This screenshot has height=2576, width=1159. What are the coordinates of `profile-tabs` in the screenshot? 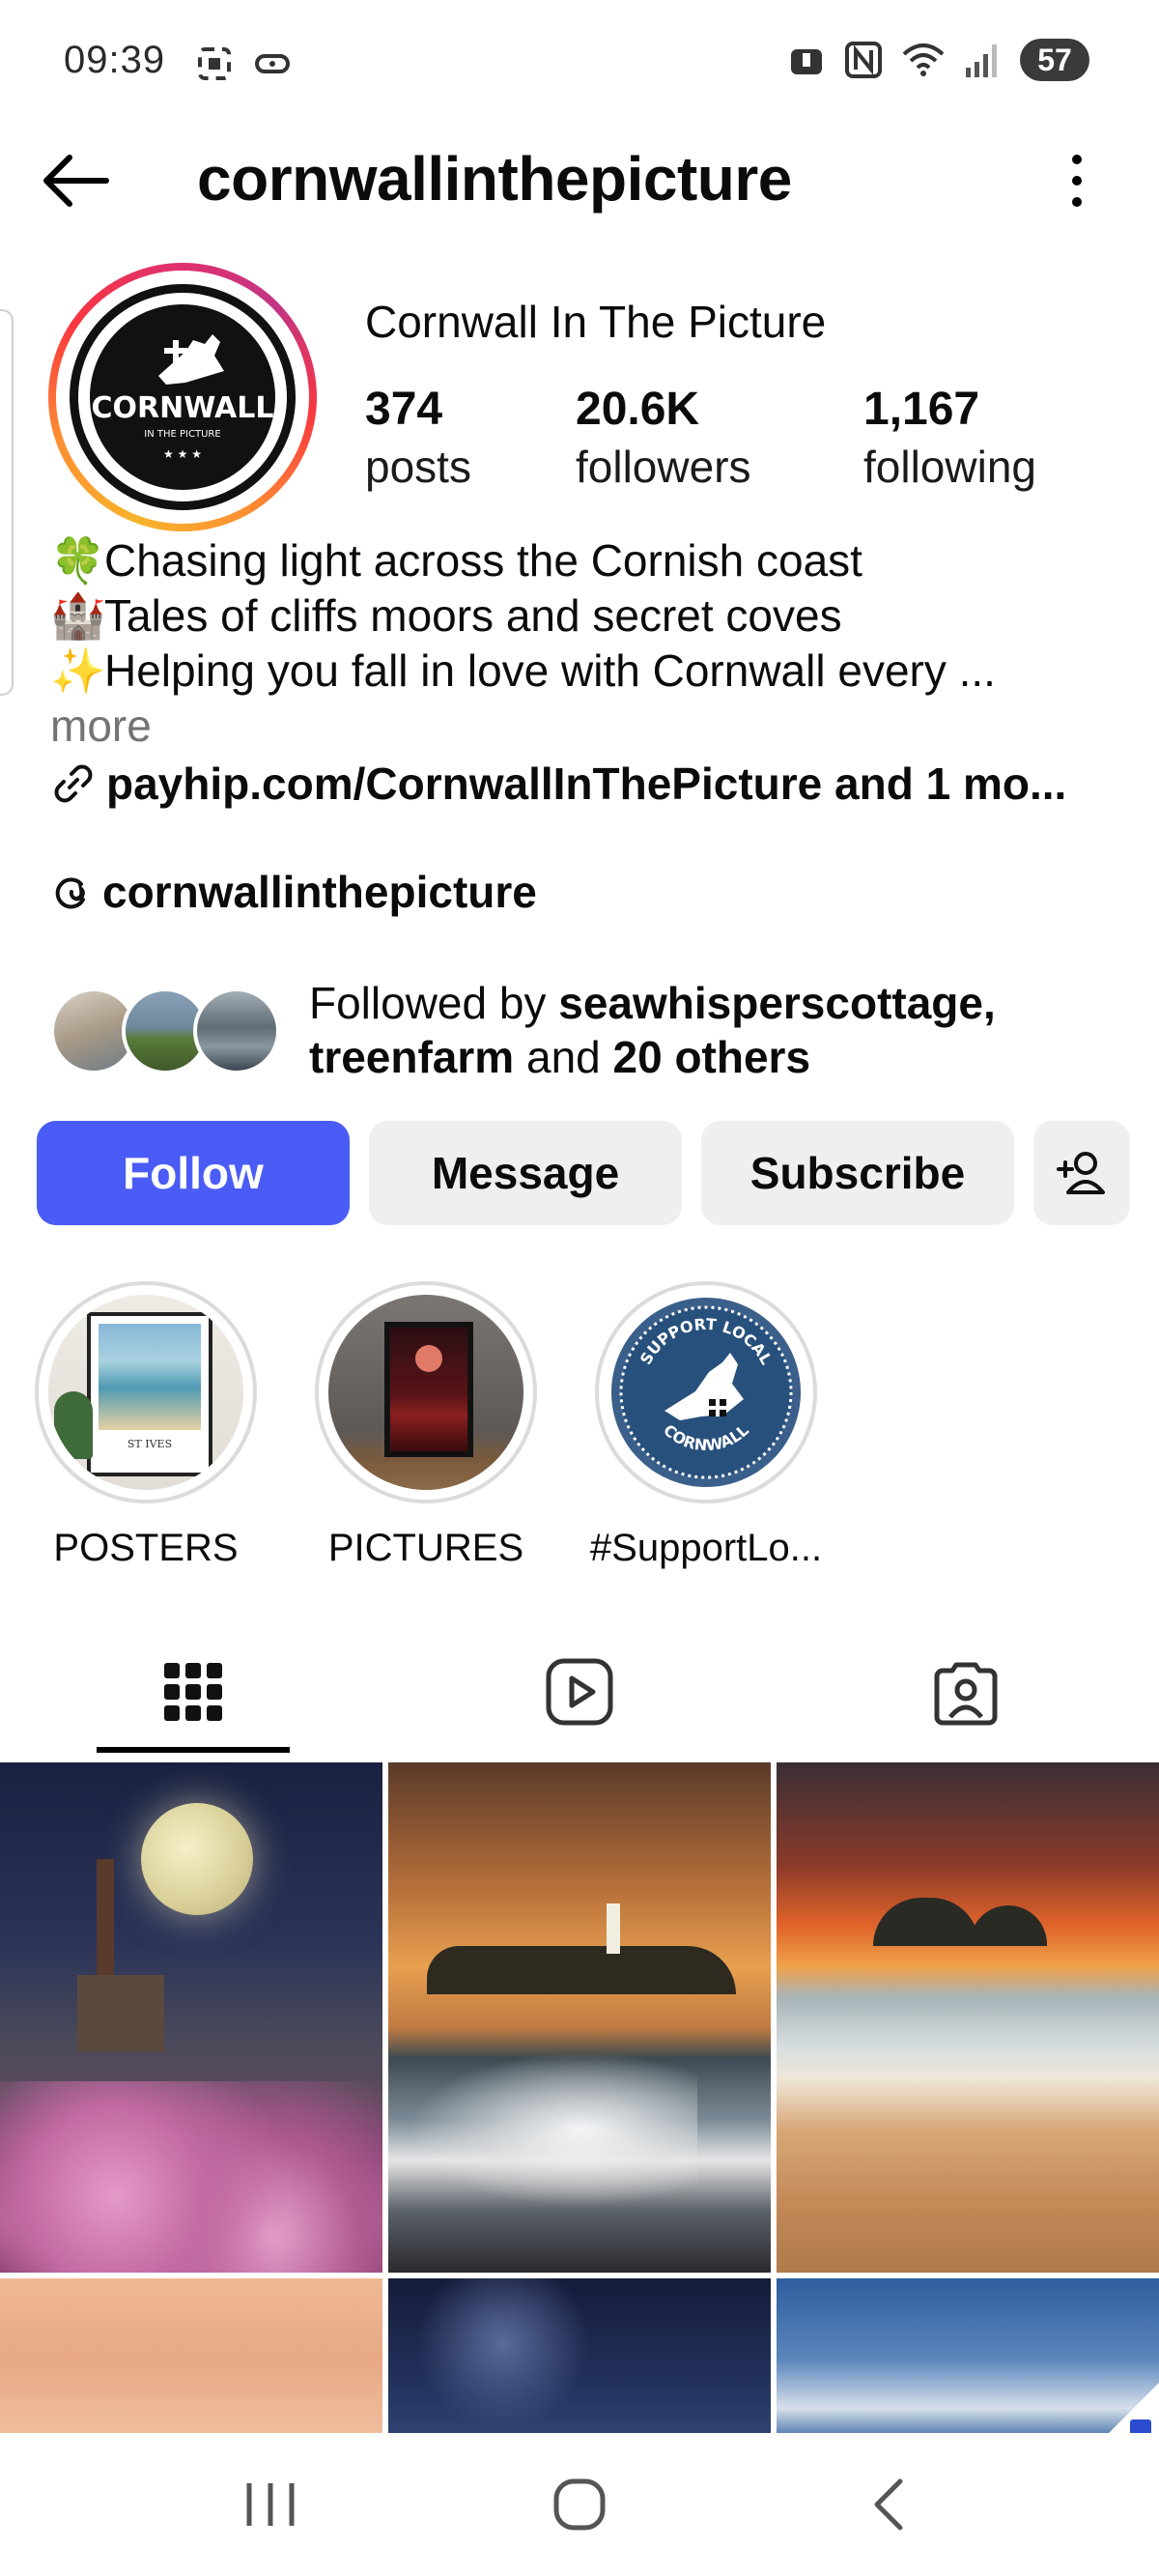 It's located at (579, 1692).